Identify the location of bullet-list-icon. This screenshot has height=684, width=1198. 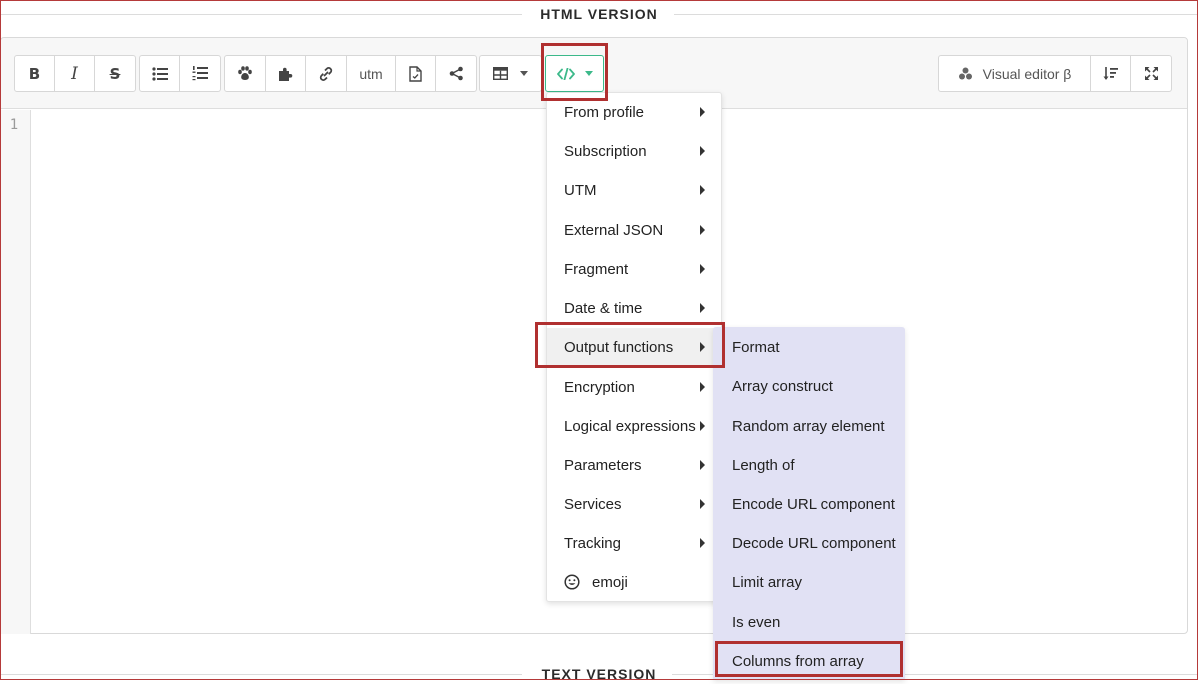
(159, 73).